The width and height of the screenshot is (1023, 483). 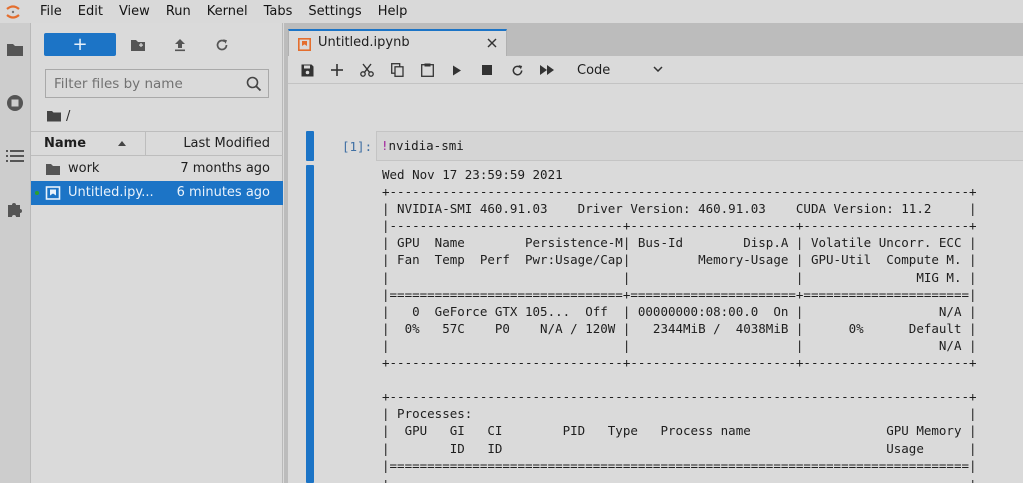 I want to click on breadcrumb: /, so click(x=58, y=116).